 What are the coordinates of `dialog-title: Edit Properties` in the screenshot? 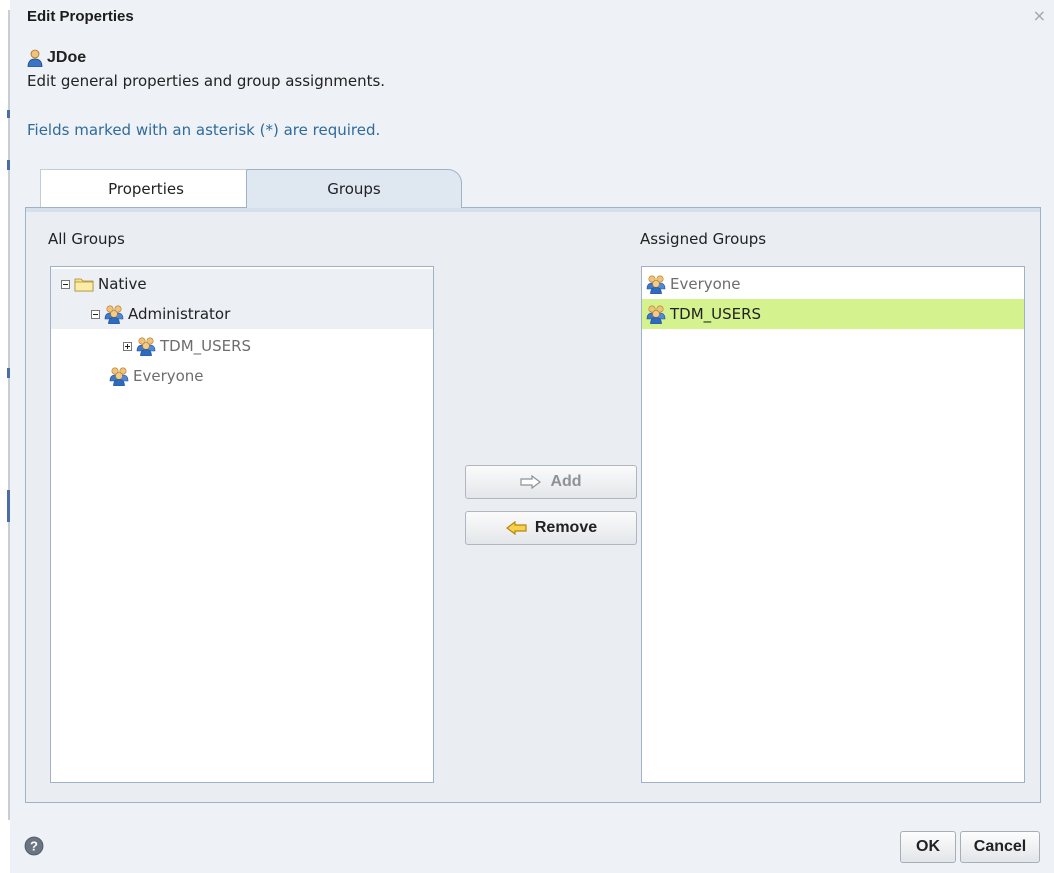 It's located at (80, 16).